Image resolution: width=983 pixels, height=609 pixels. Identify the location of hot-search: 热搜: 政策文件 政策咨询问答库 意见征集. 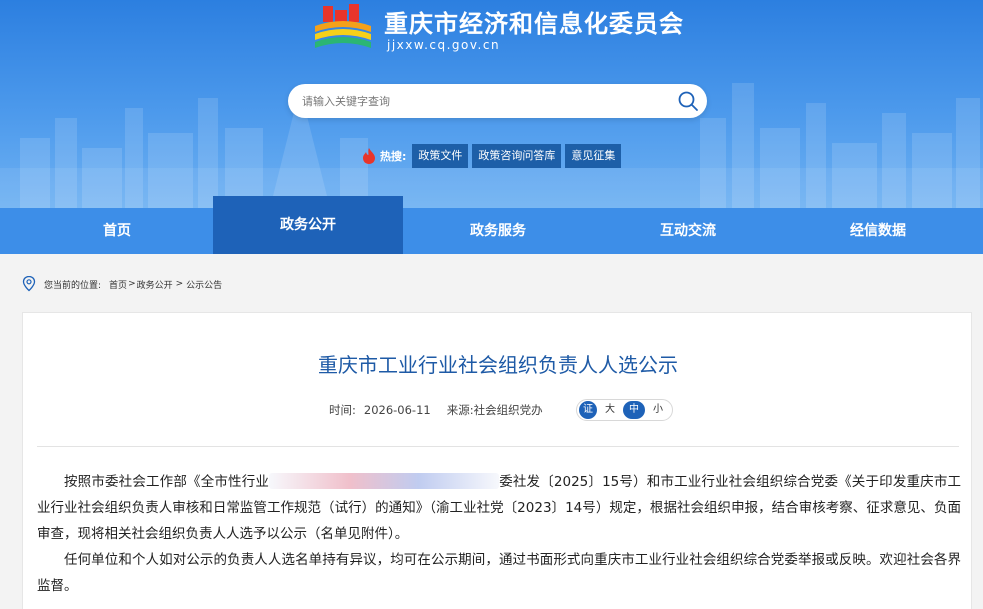
(493, 156).